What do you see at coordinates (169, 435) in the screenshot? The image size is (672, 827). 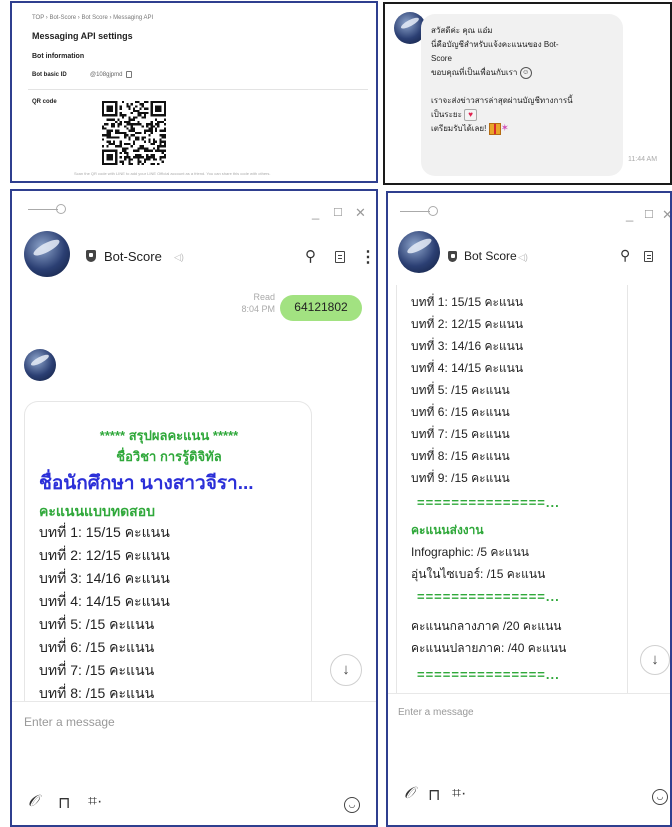 I see `summary-title: ***** สรุปผลคะแนน *****` at bounding box center [169, 435].